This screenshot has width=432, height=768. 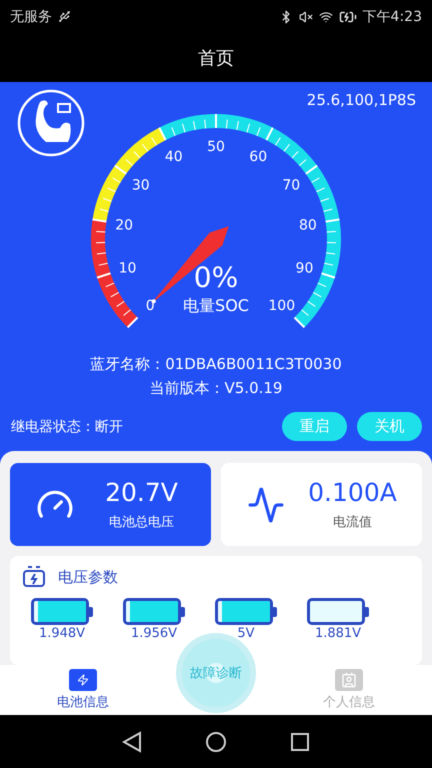 I want to click on mute-icon, so click(x=305, y=17).